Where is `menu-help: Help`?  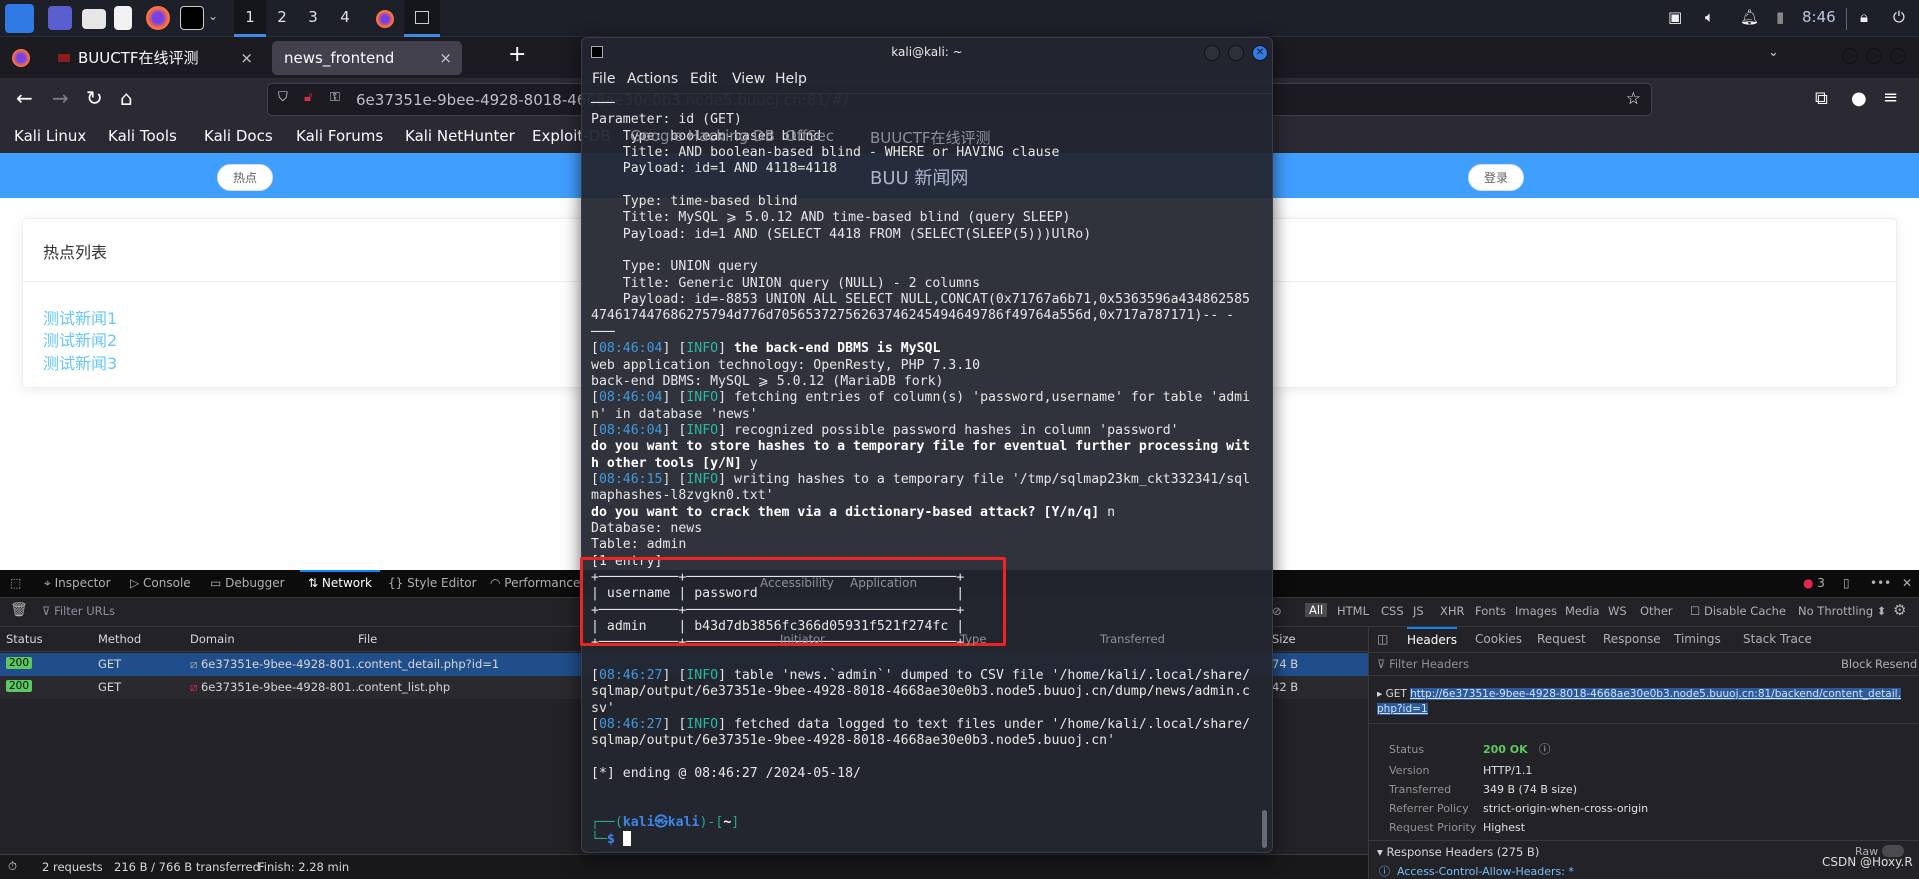
menu-help: Help is located at coordinates (791, 79).